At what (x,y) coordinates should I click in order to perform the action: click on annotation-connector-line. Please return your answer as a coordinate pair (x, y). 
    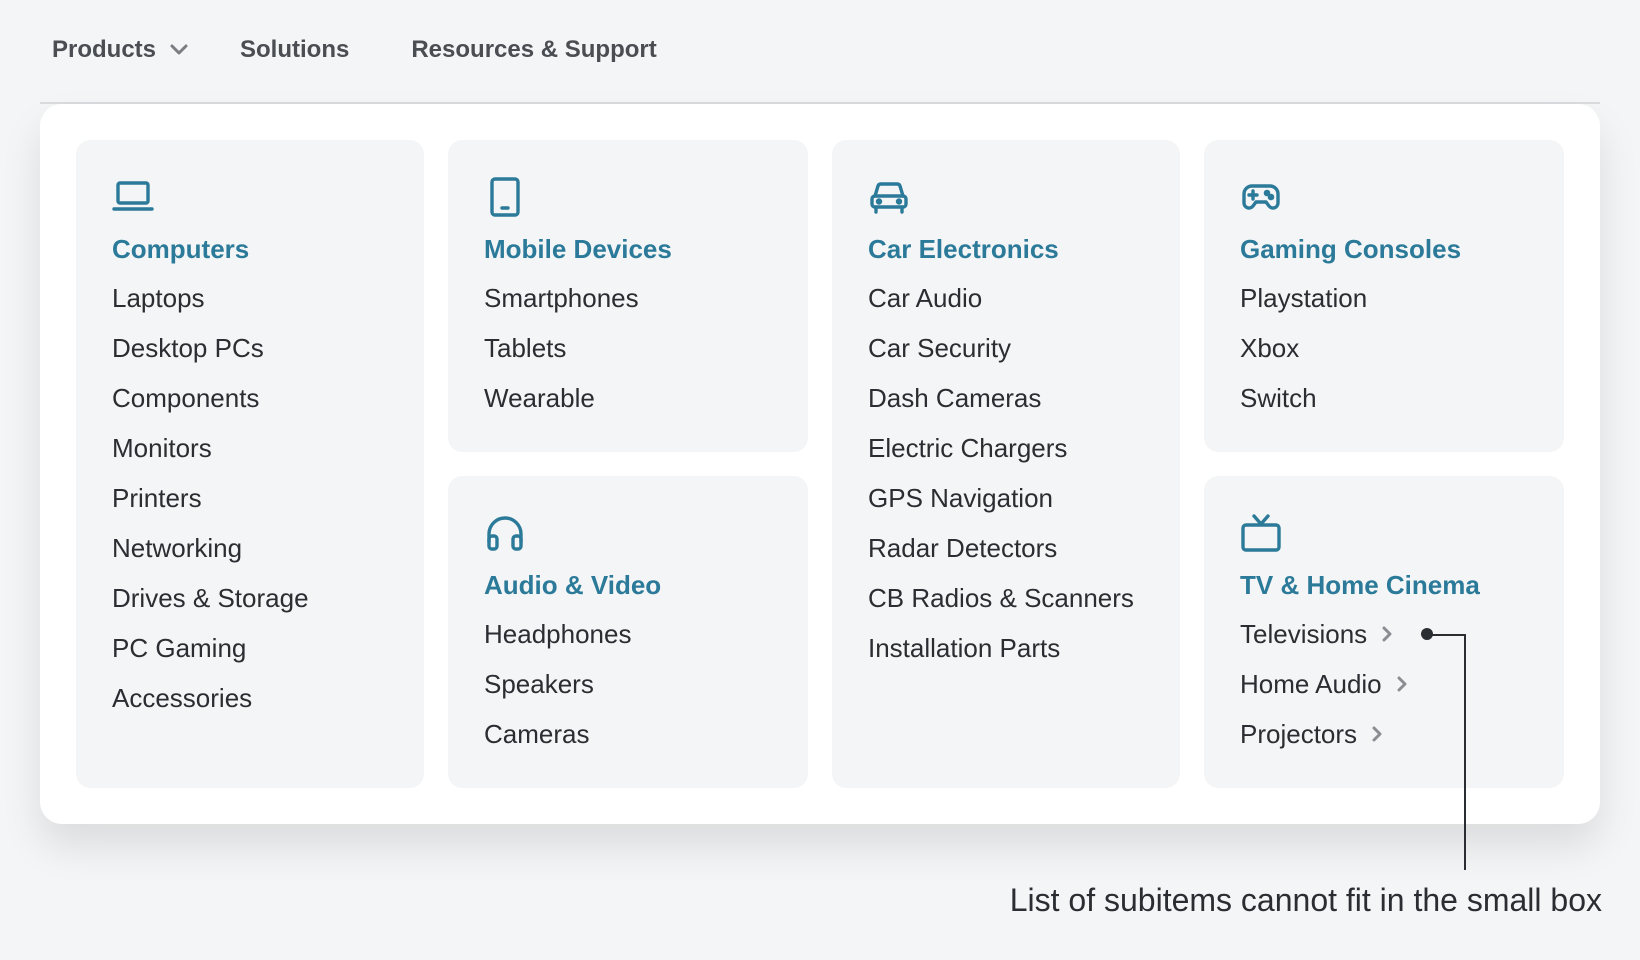
    Looking at the image, I should click on (1447, 752).